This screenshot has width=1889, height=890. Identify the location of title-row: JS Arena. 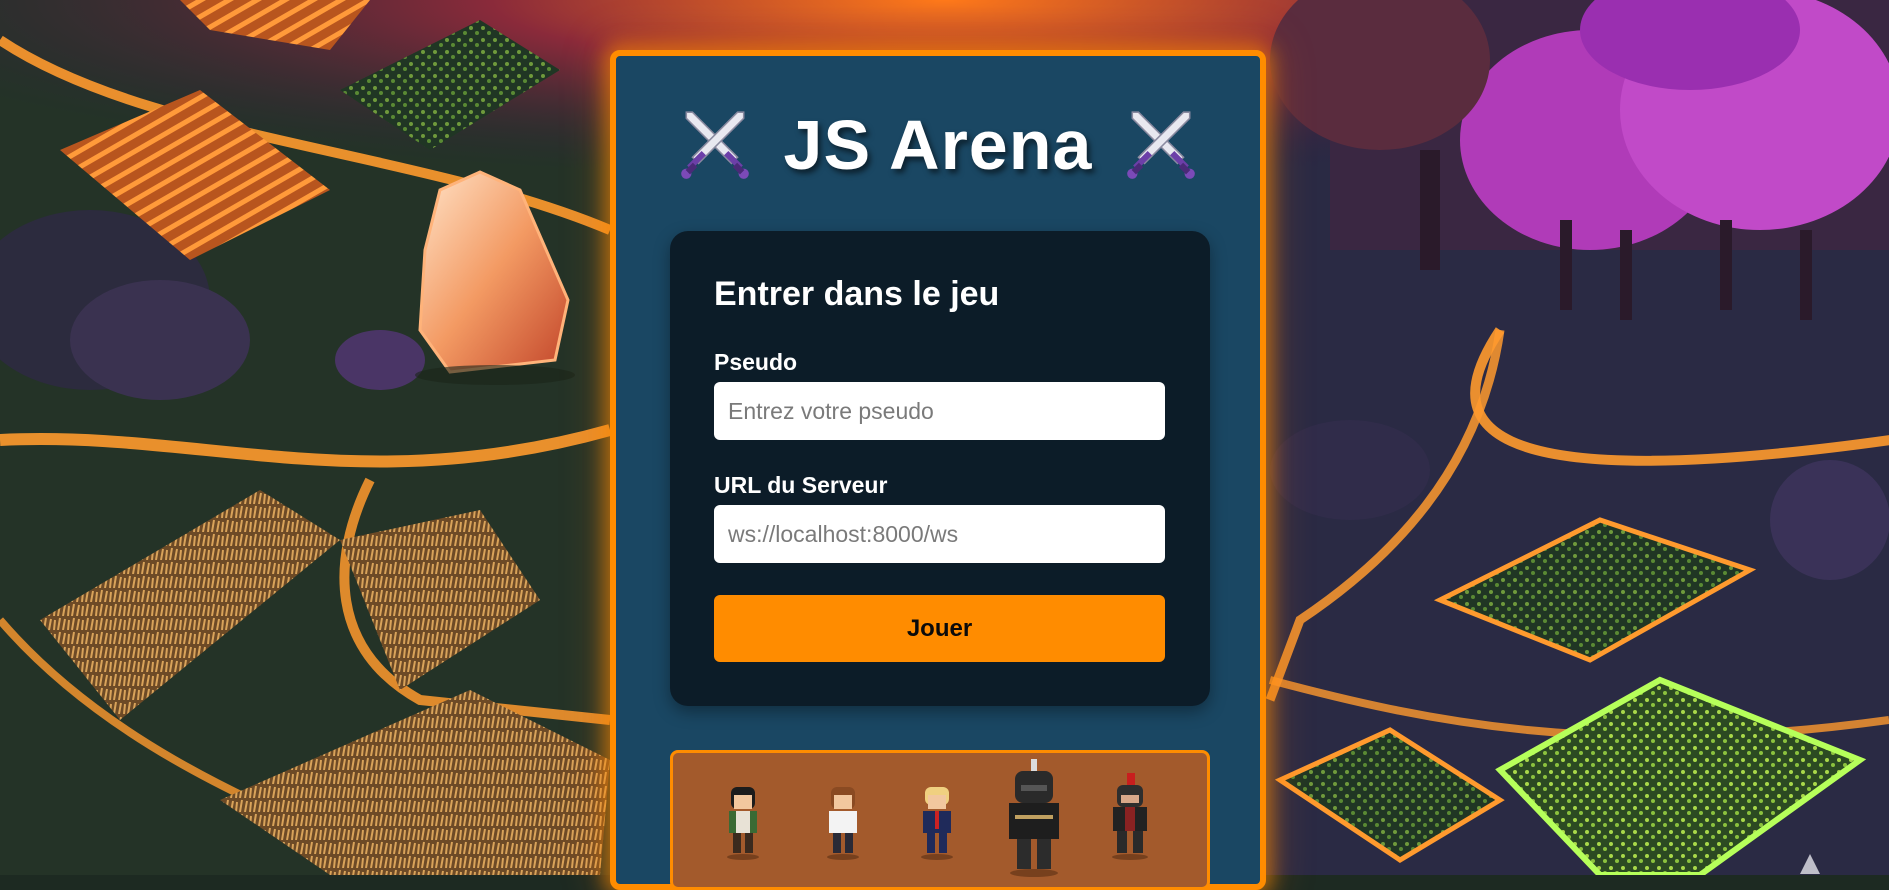
(938, 145).